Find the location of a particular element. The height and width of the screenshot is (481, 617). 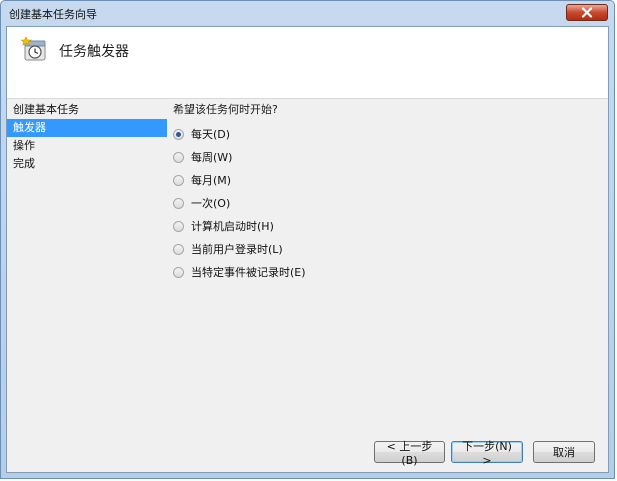

close-button is located at coordinates (587, 12).